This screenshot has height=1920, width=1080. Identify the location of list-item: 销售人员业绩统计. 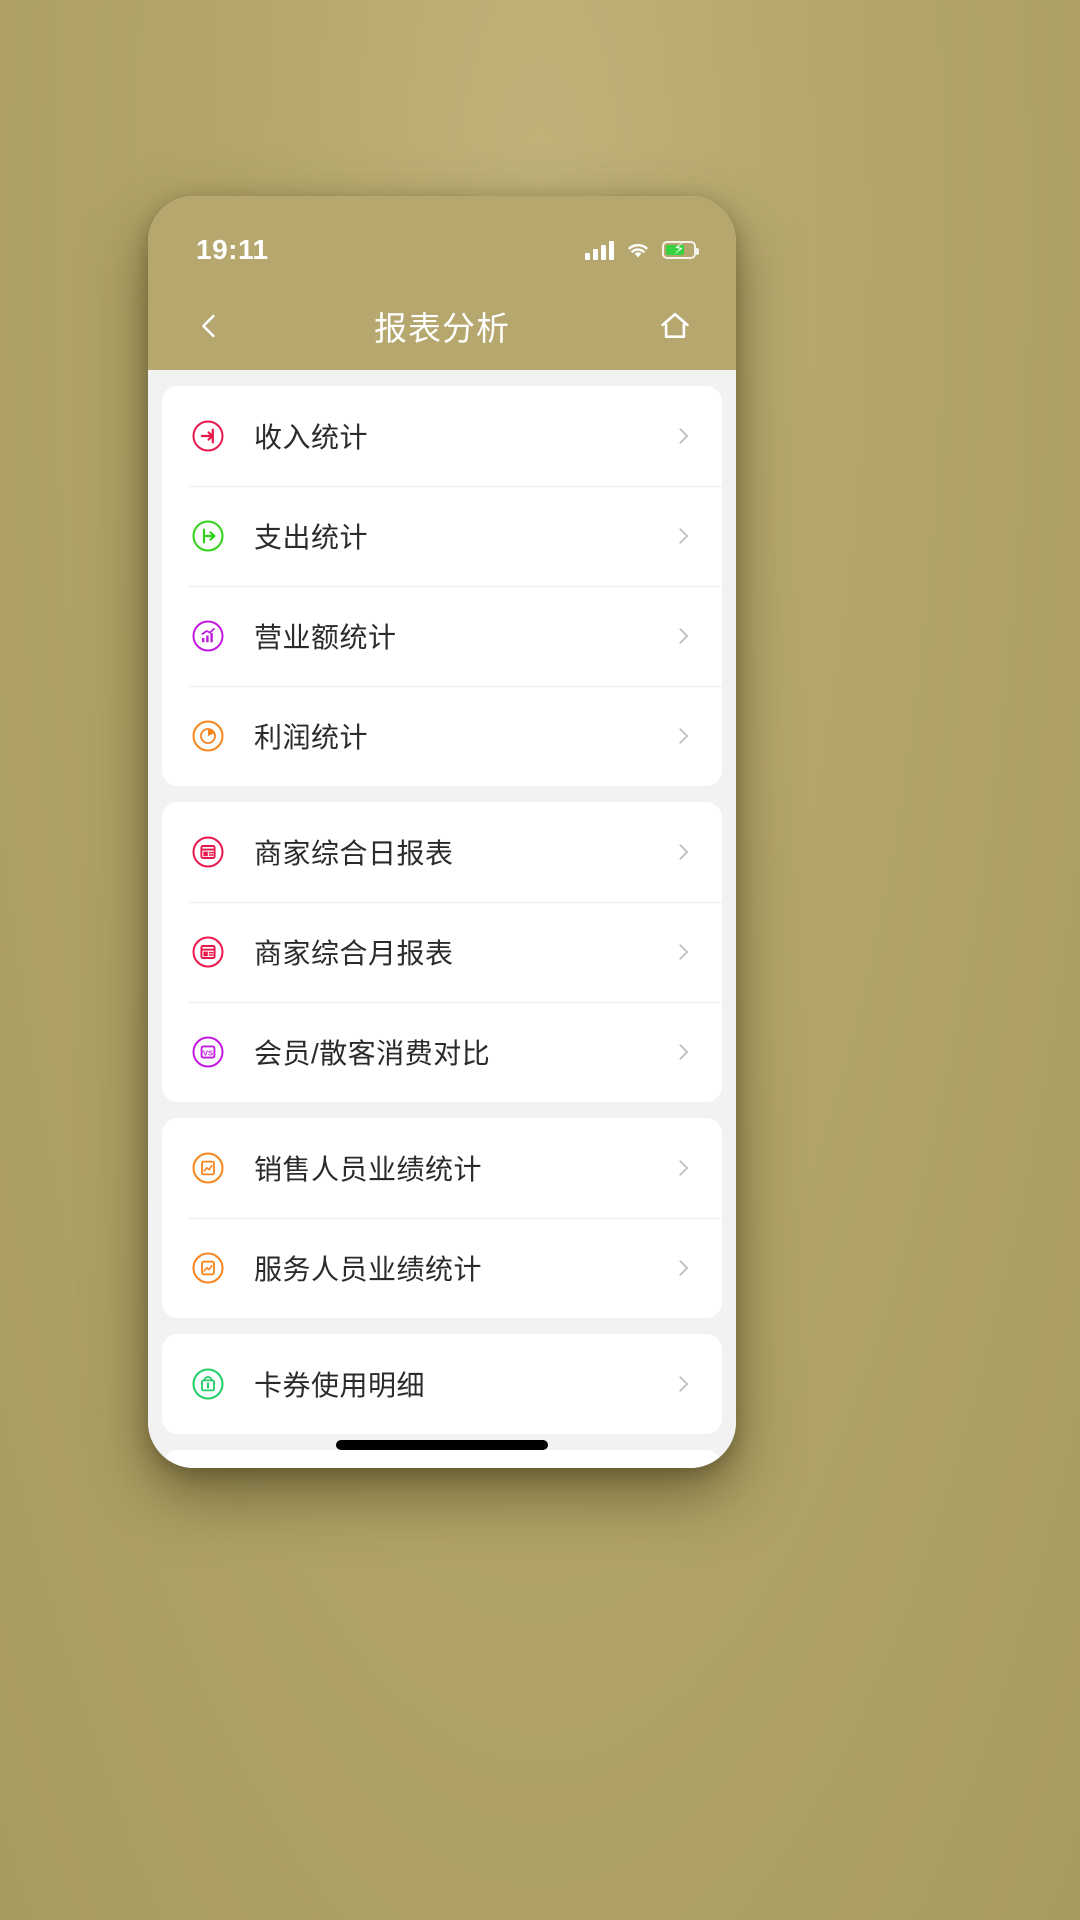
(442, 1168).